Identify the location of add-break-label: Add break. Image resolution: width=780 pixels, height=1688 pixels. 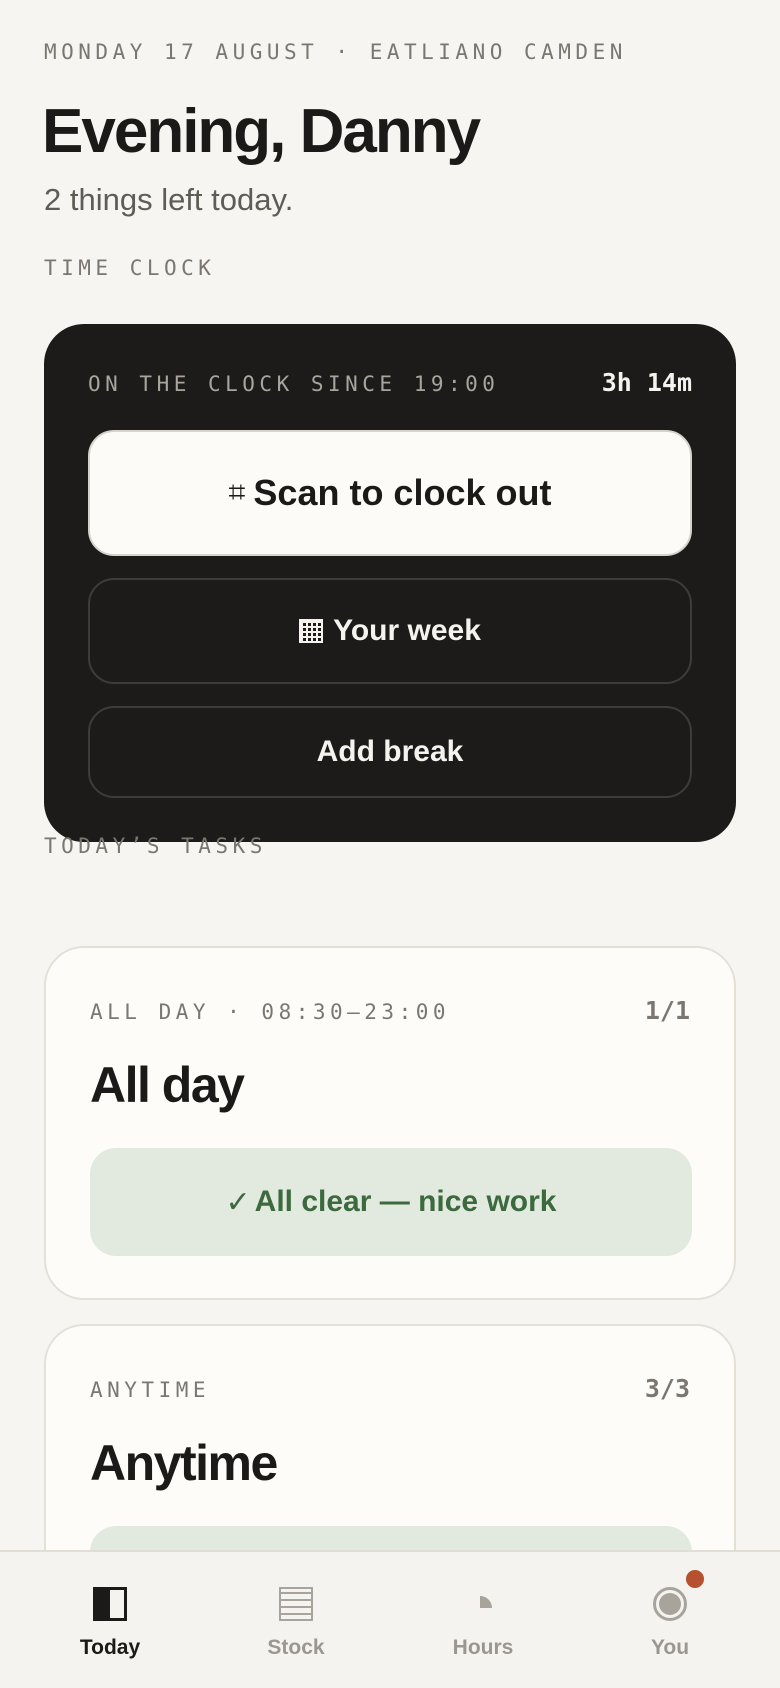
(390, 751).